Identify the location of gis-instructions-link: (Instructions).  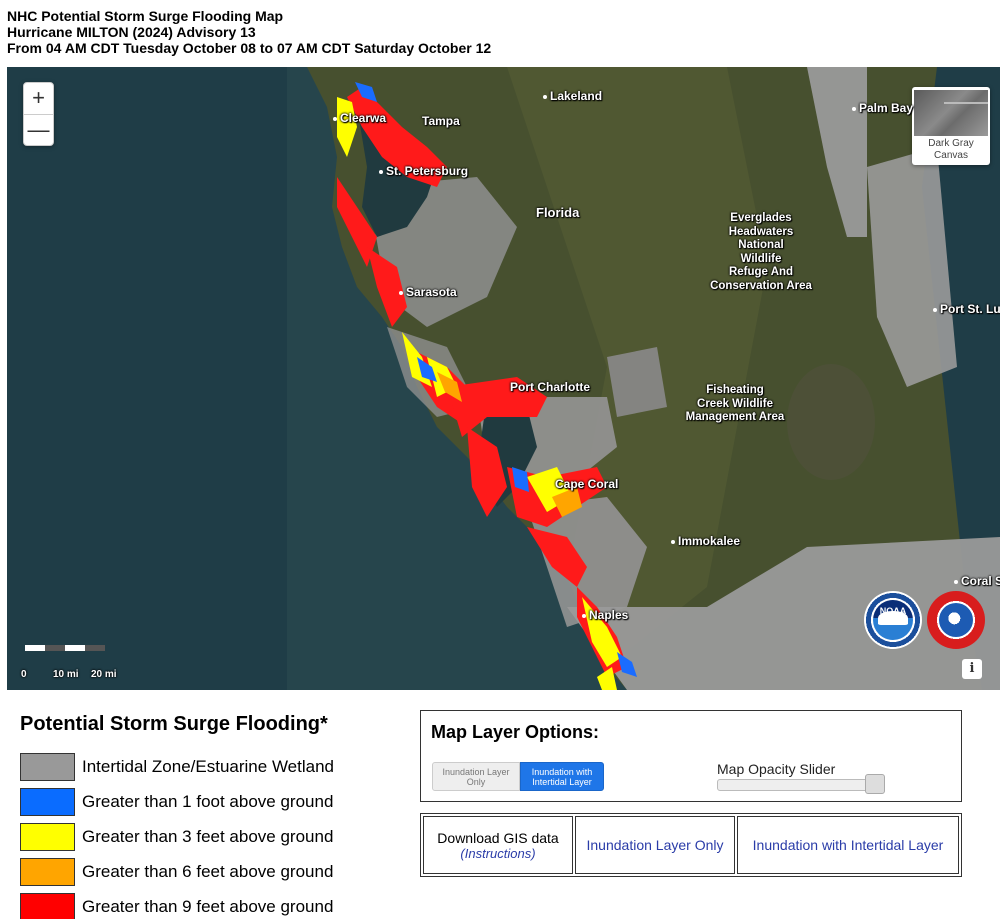
(497, 853).